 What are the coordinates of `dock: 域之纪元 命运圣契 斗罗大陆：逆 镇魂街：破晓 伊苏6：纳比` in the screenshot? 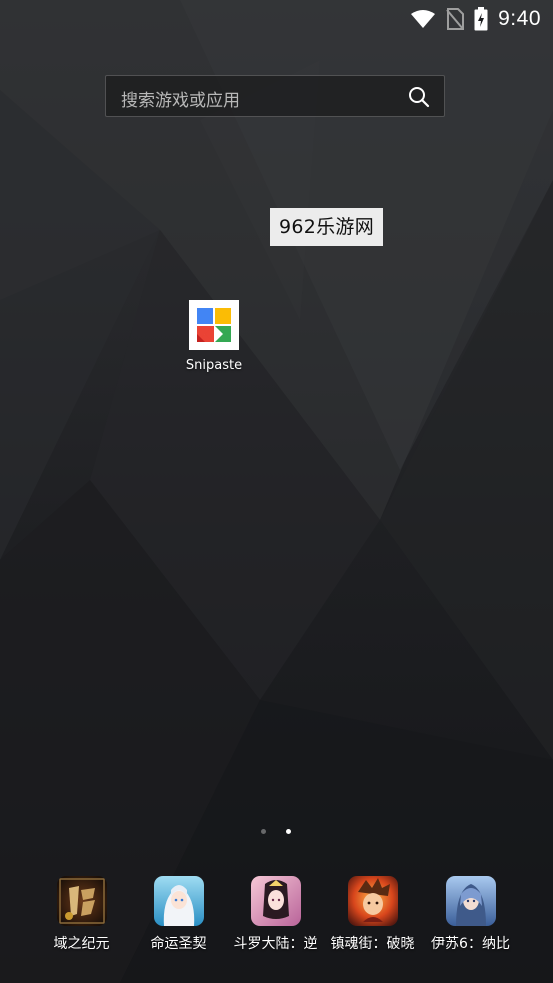 It's located at (276, 921).